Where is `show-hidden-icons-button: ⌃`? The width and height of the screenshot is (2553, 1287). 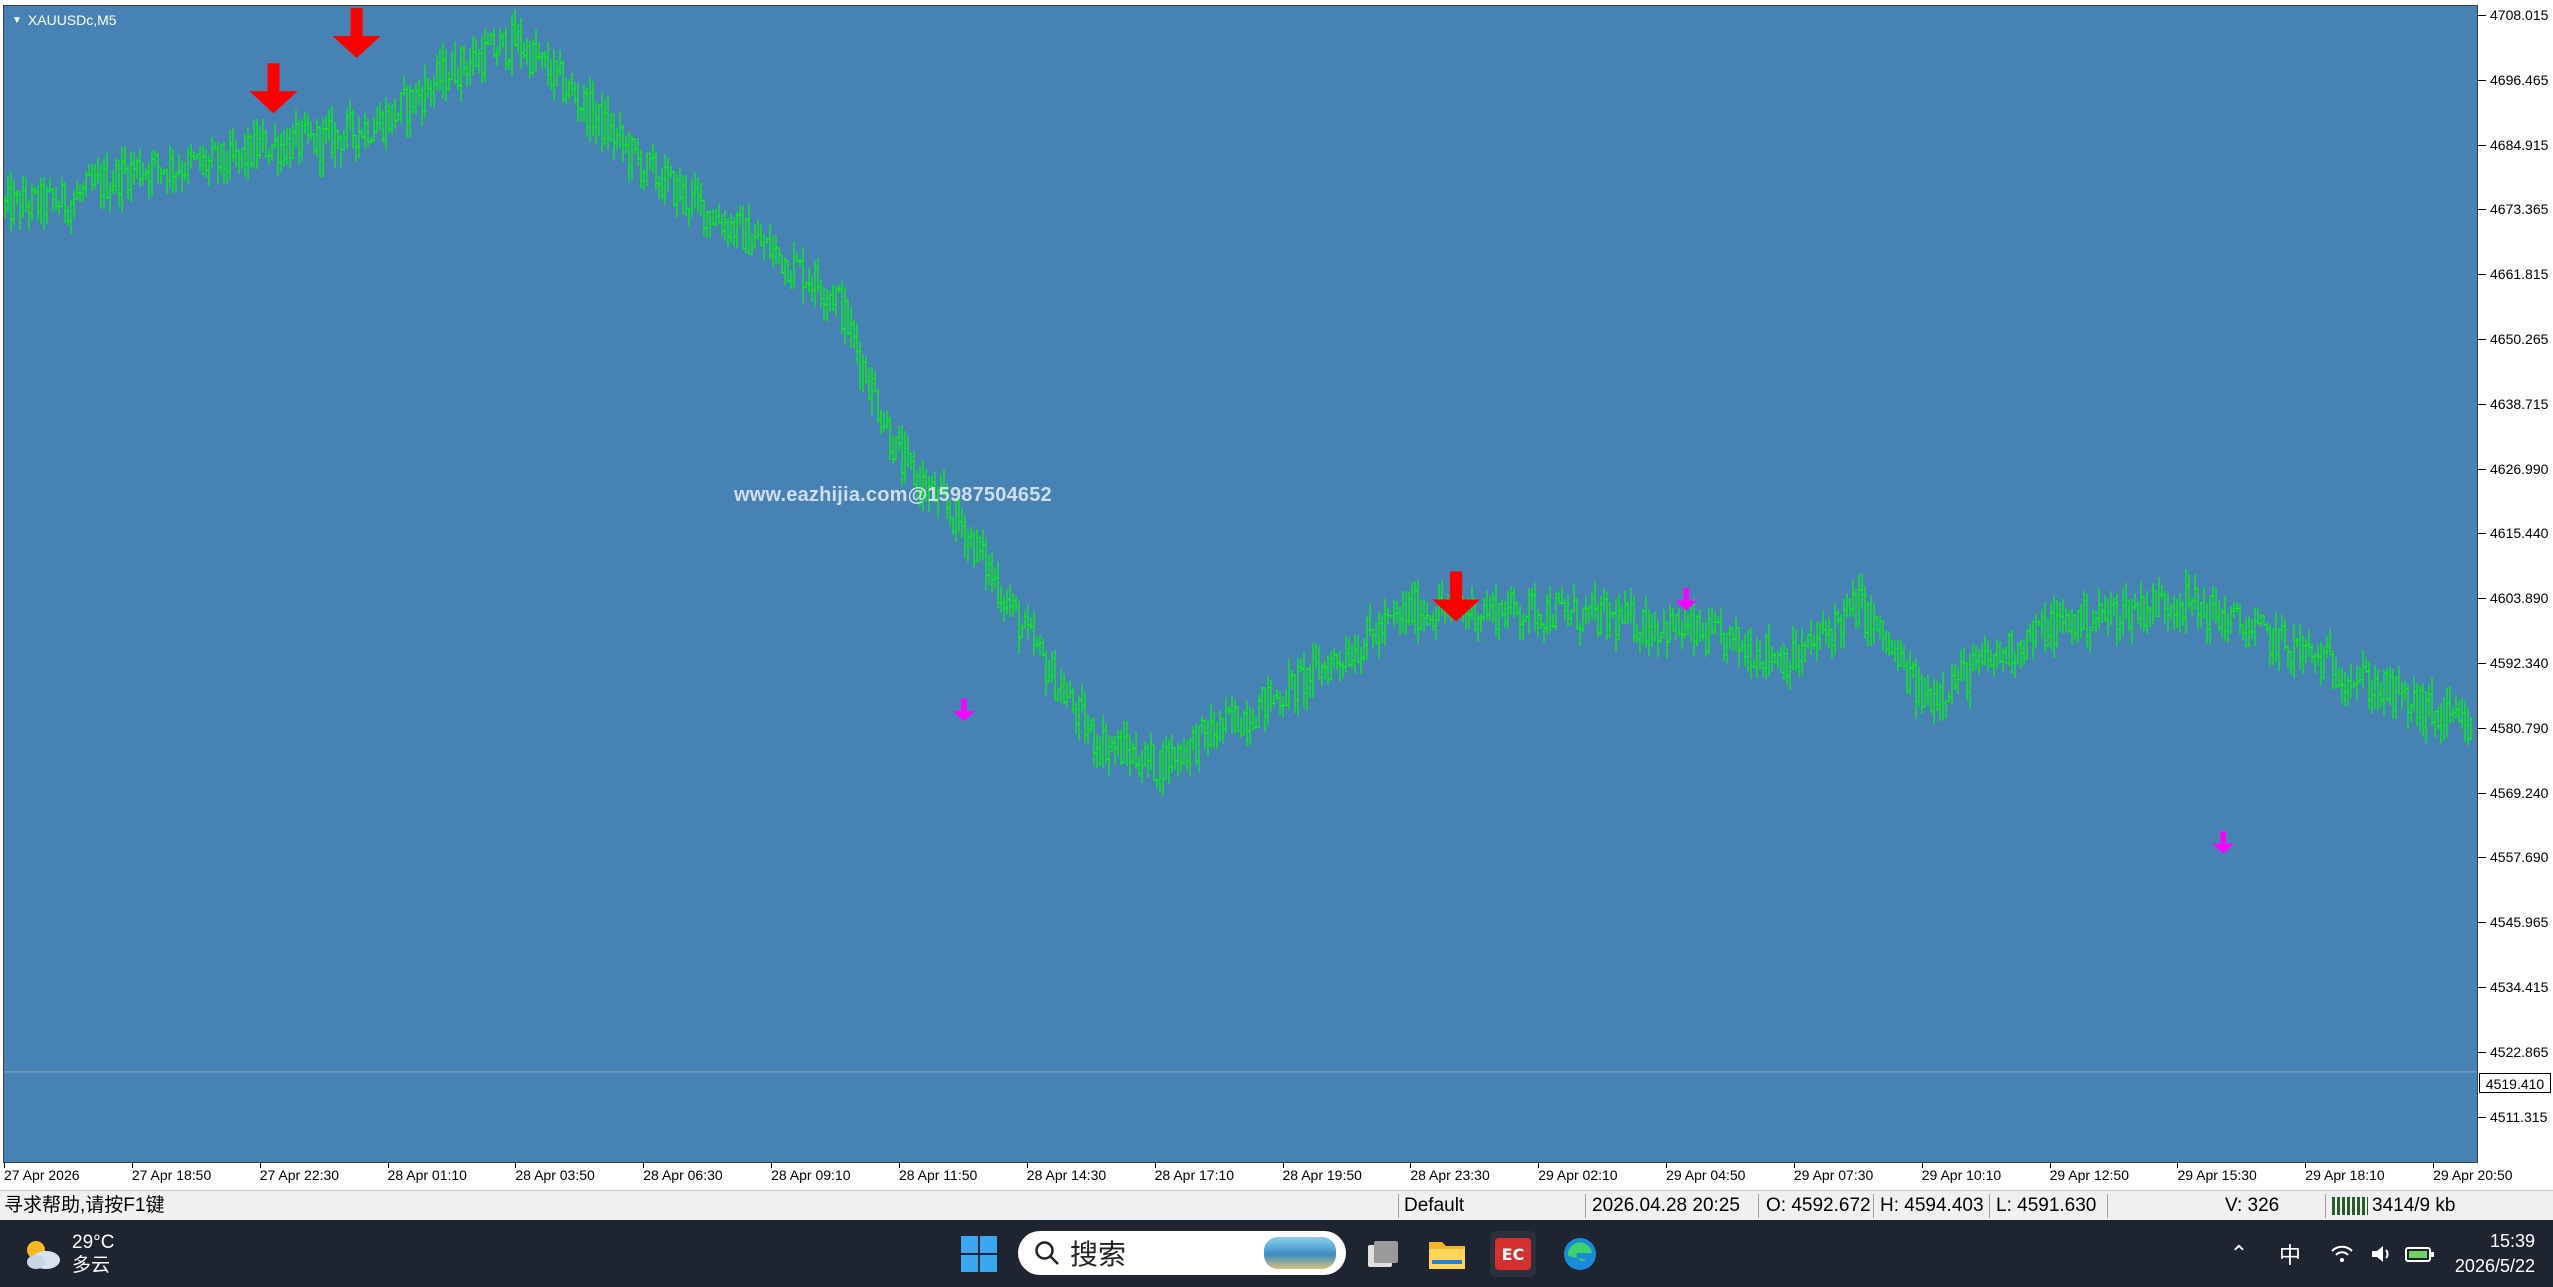
show-hidden-icons-button: ⌃ is located at coordinates (2239, 1253).